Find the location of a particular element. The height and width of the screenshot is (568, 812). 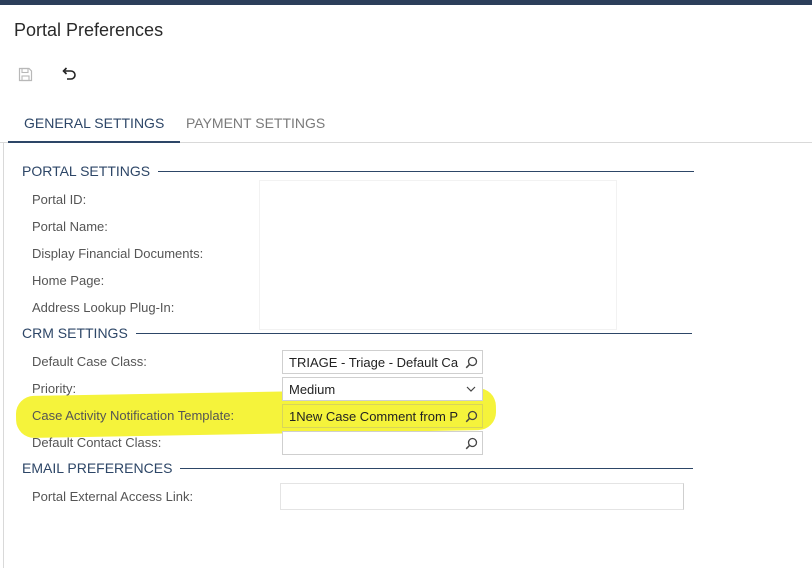

save-icon is located at coordinates (25, 74).